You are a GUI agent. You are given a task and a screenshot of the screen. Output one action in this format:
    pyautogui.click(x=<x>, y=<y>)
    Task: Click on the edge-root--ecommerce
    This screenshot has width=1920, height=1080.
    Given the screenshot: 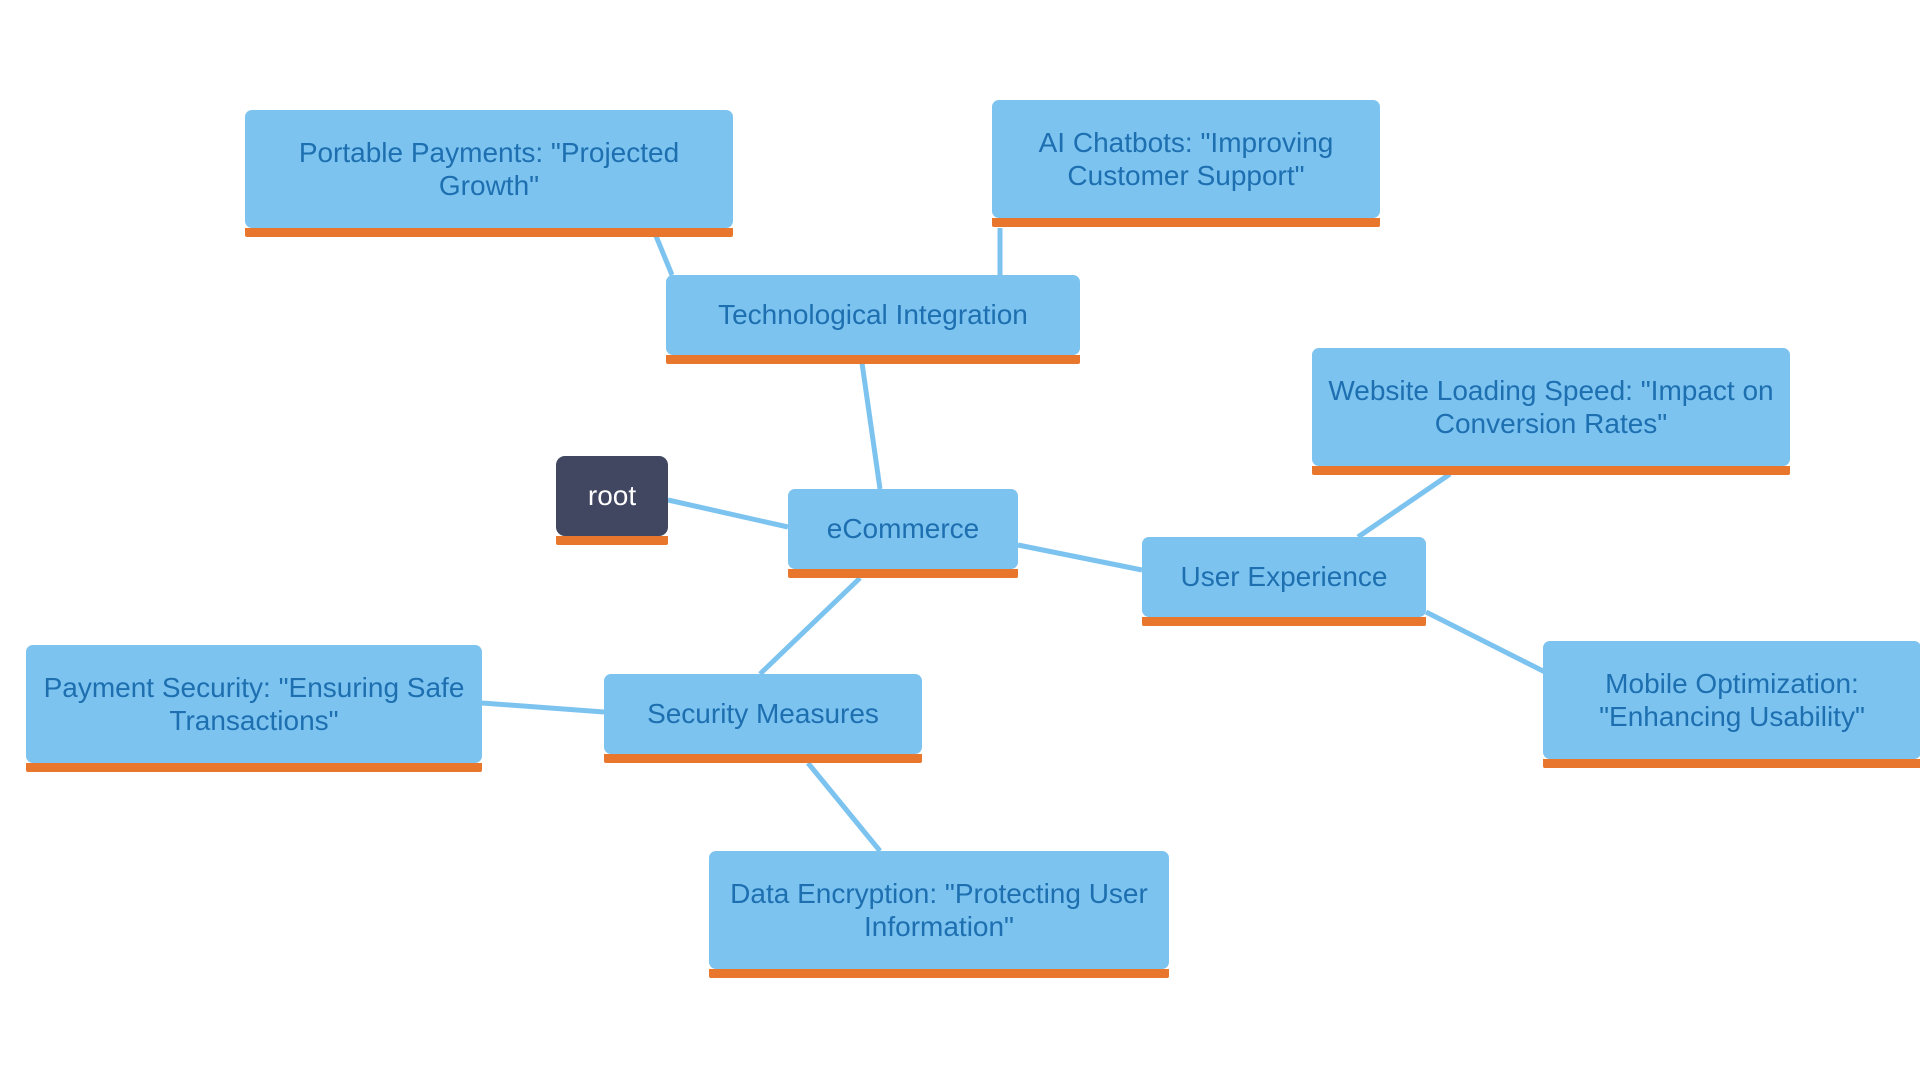 What is the action you would take?
    pyautogui.click(x=728, y=513)
    